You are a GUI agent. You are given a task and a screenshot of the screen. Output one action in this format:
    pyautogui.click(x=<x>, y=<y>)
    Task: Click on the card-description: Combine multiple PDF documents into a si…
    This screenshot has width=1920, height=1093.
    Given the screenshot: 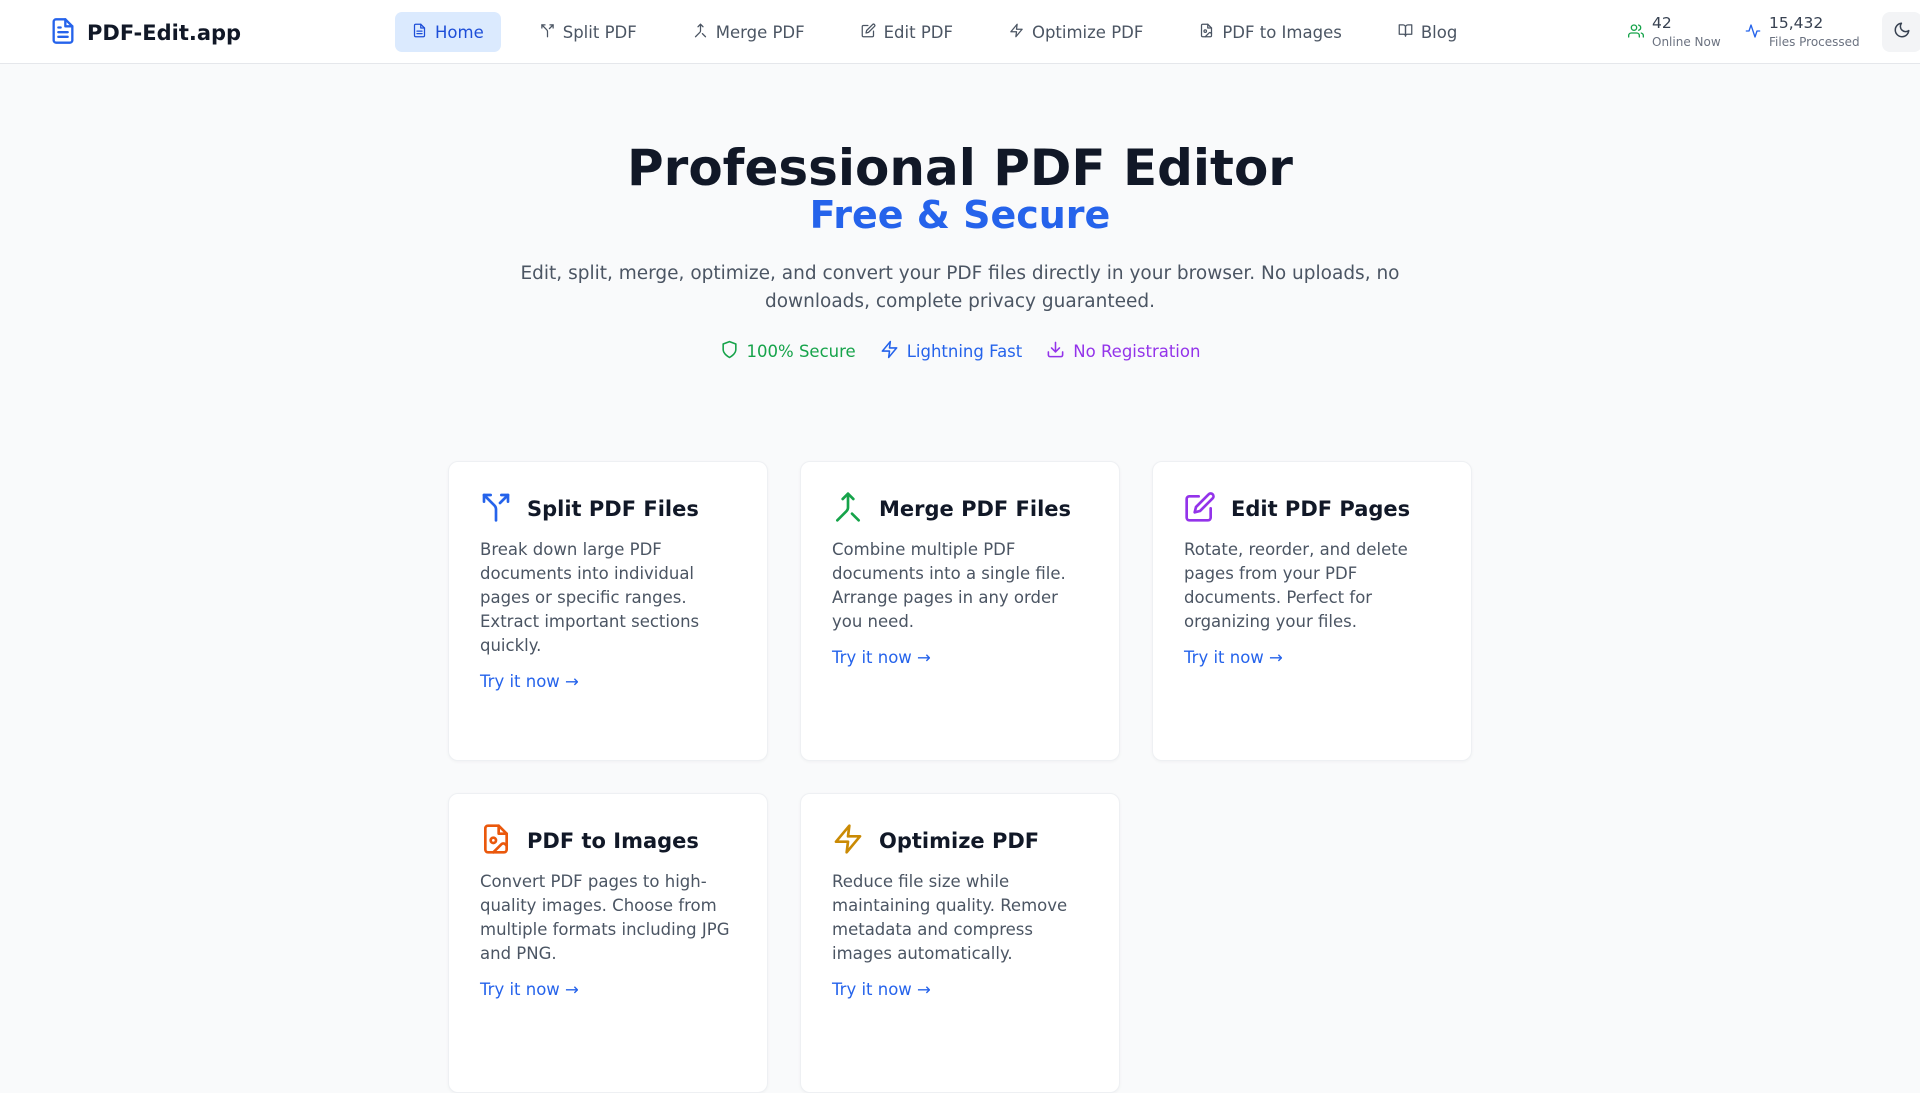 What is the action you would take?
    pyautogui.click(x=949, y=585)
    